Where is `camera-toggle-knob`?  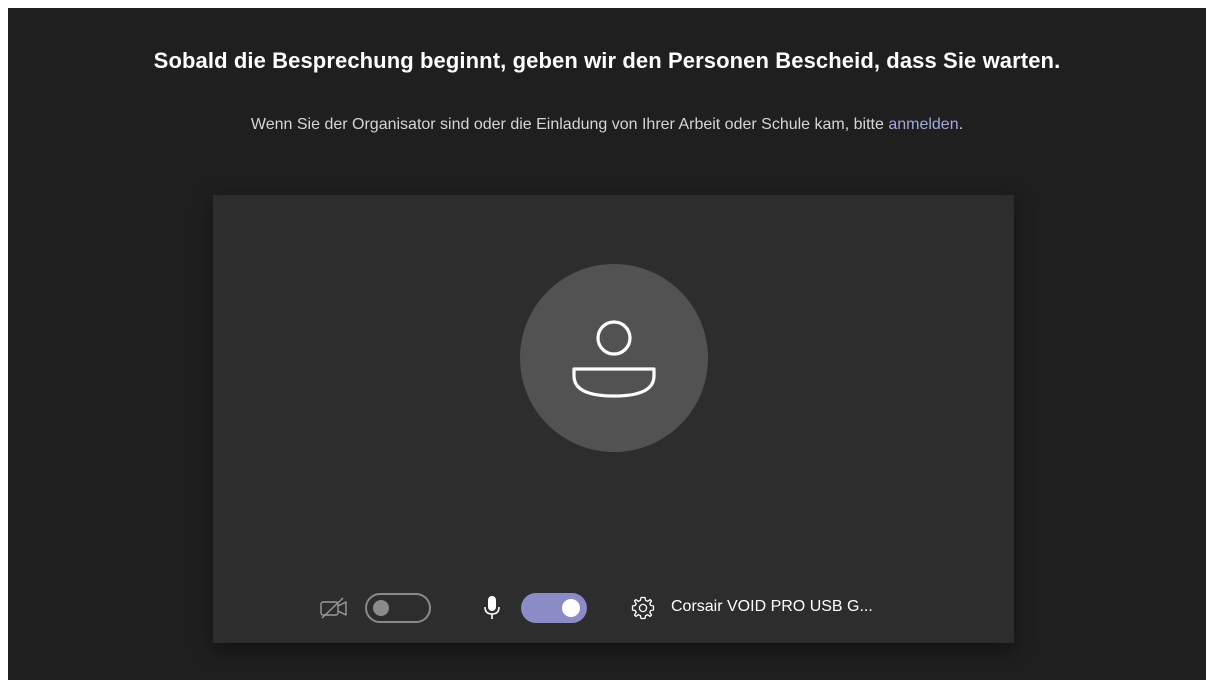 camera-toggle-knob is located at coordinates (381, 608).